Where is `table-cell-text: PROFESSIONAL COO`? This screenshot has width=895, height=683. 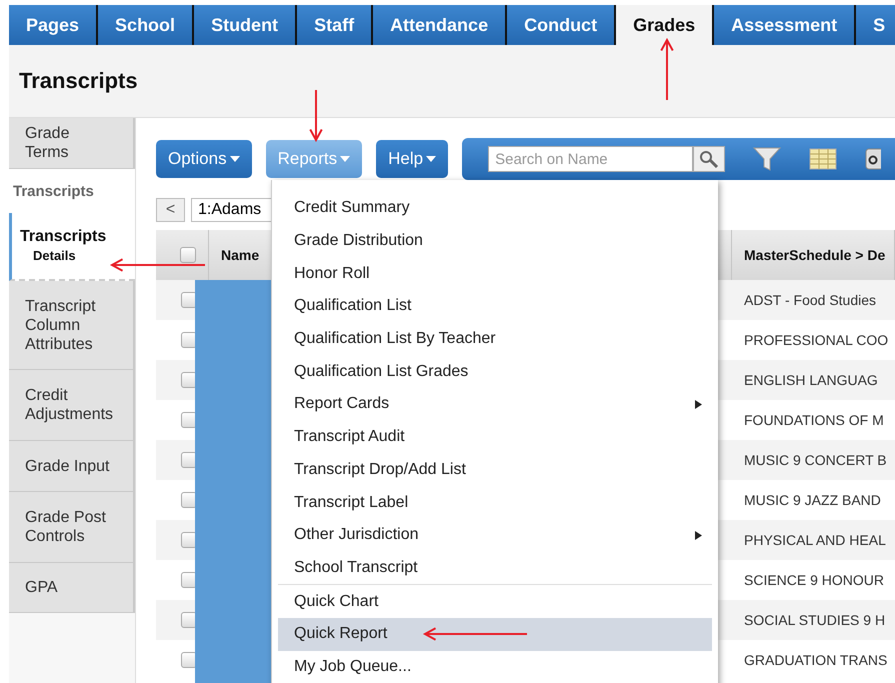 table-cell-text: PROFESSIONAL COO is located at coordinates (816, 340).